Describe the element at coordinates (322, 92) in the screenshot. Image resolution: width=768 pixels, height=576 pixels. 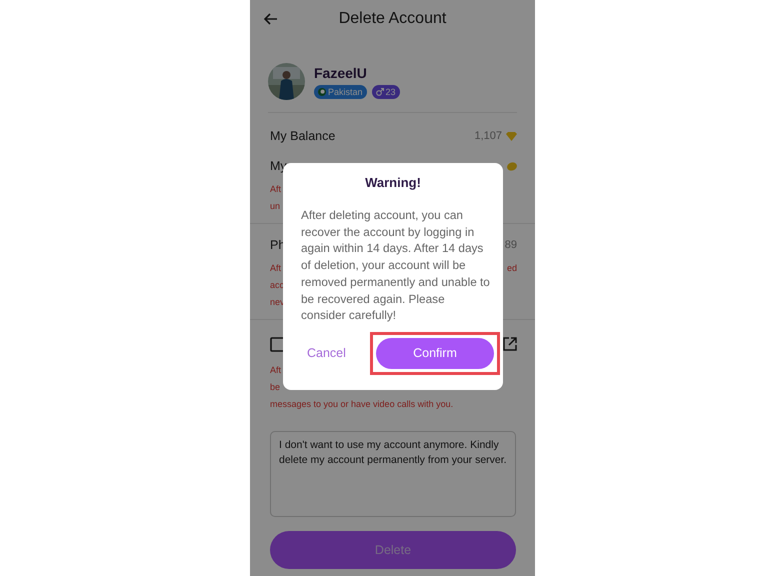
I see `flag-icon` at that location.